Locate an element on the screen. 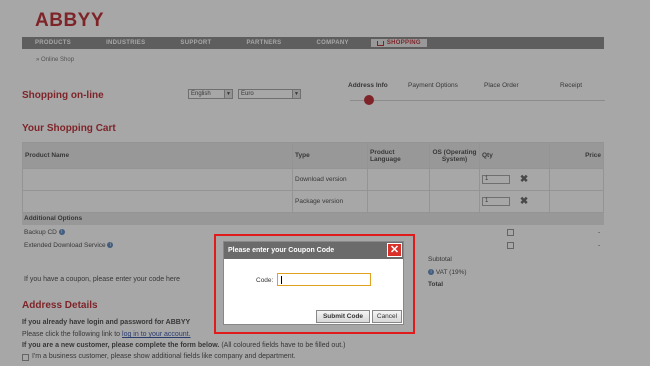 The image size is (650, 366). text-caret is located at coordinates (281, 280).